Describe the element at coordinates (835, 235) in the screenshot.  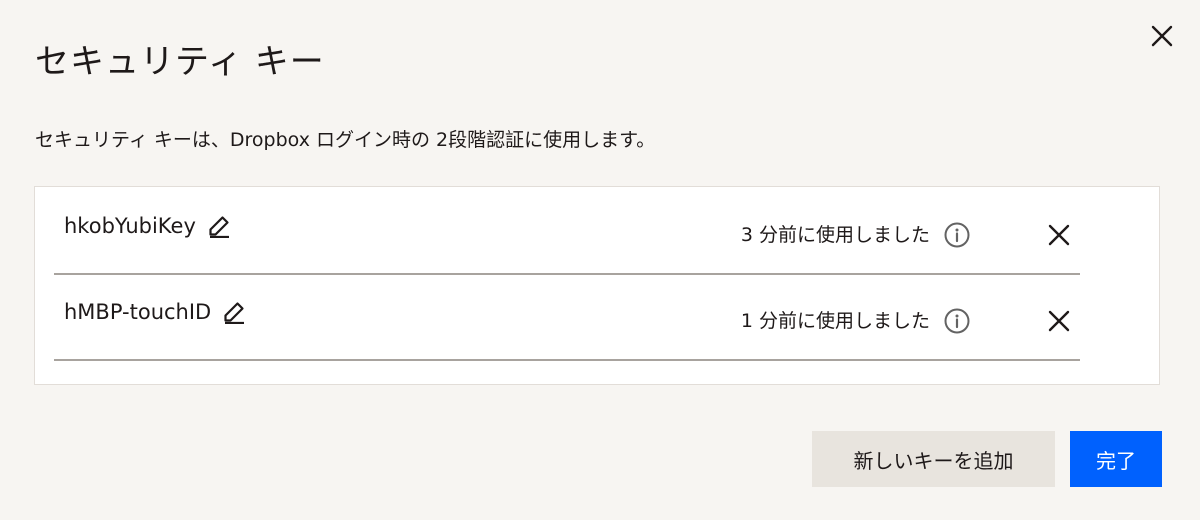
I see `last-used-text: 3 分前に使用しました` at that location.